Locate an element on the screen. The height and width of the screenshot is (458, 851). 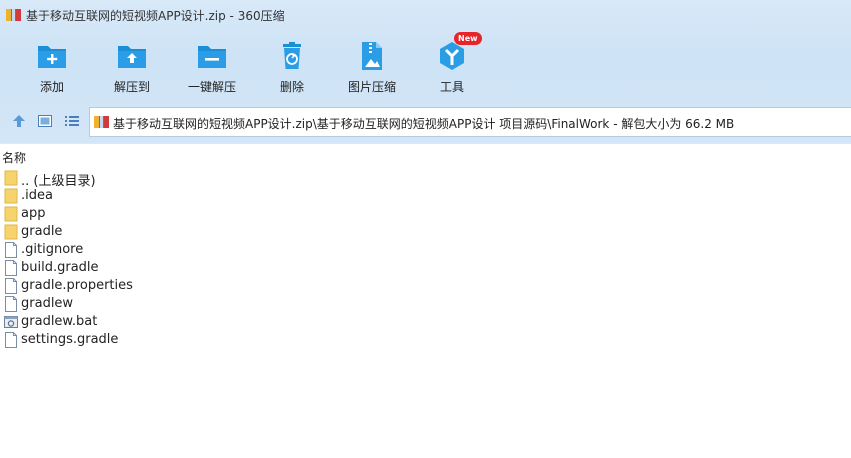
column-header: 名称 is located at coordinates (425, 155).